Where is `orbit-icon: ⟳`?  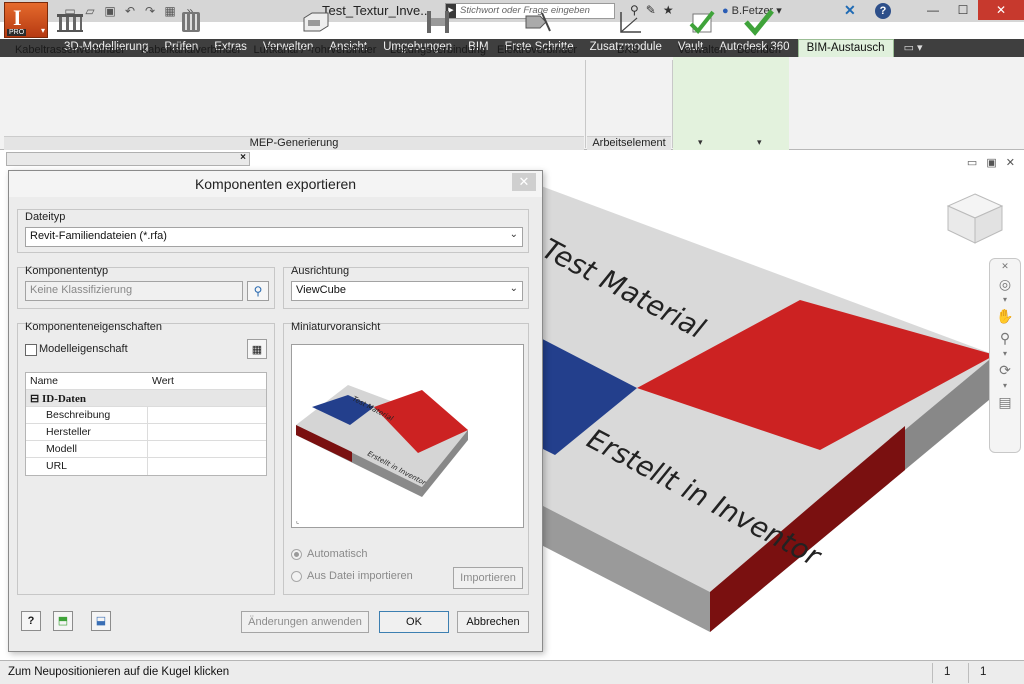
orbit-icon: ⟳ is located at coordinates (1005, 370).